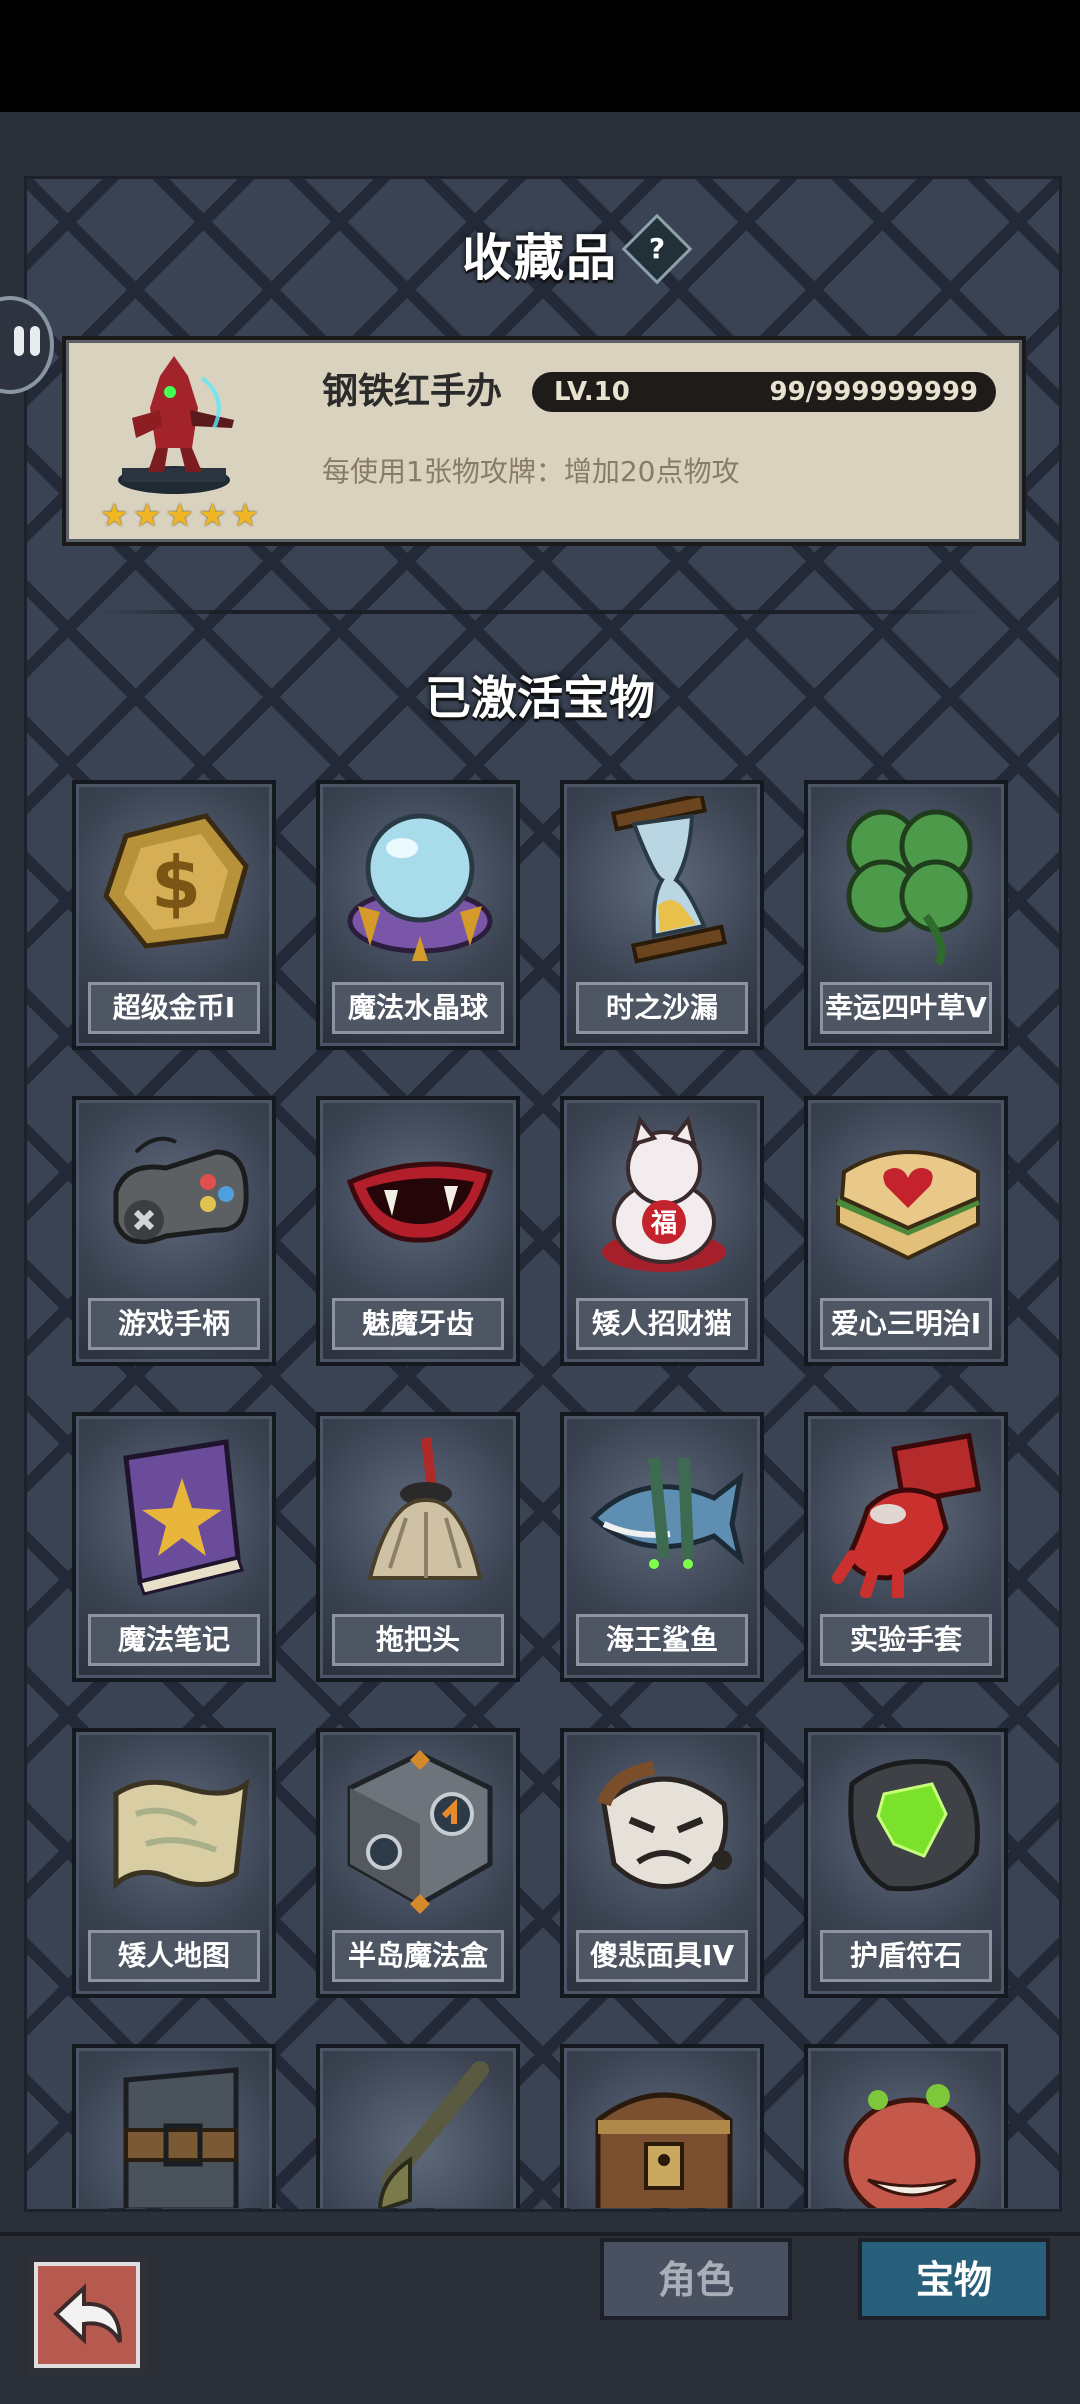  What do you see at coordinates (664, 2150) in the screenshot?
I see `treasure-chest-icon` at bounding box center [664, 2150].